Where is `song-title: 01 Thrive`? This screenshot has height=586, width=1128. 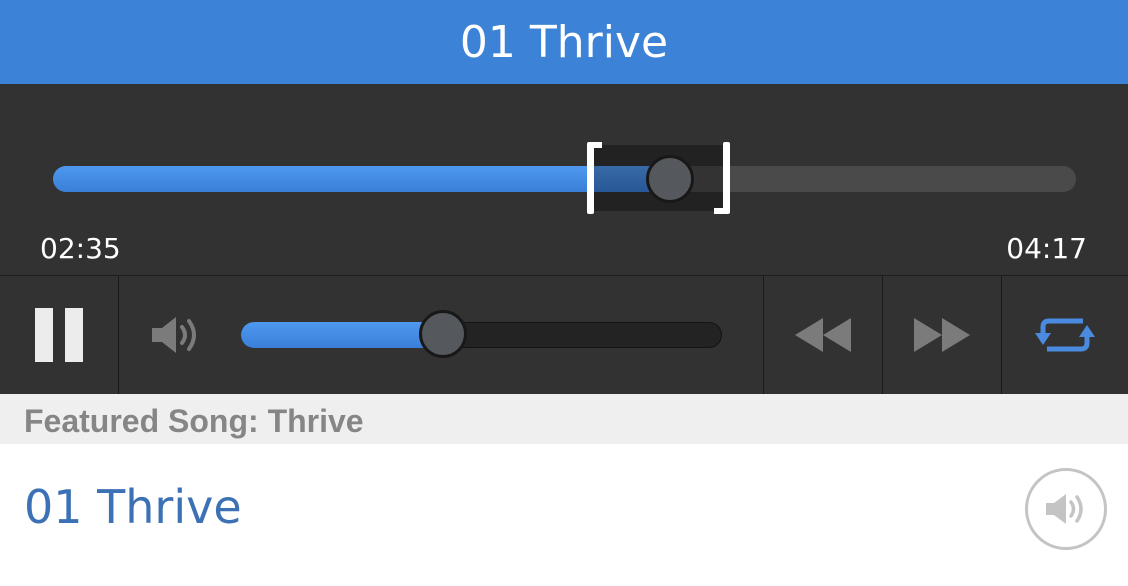 song-title: 01 Thrive is located at coordinates (564, 42).